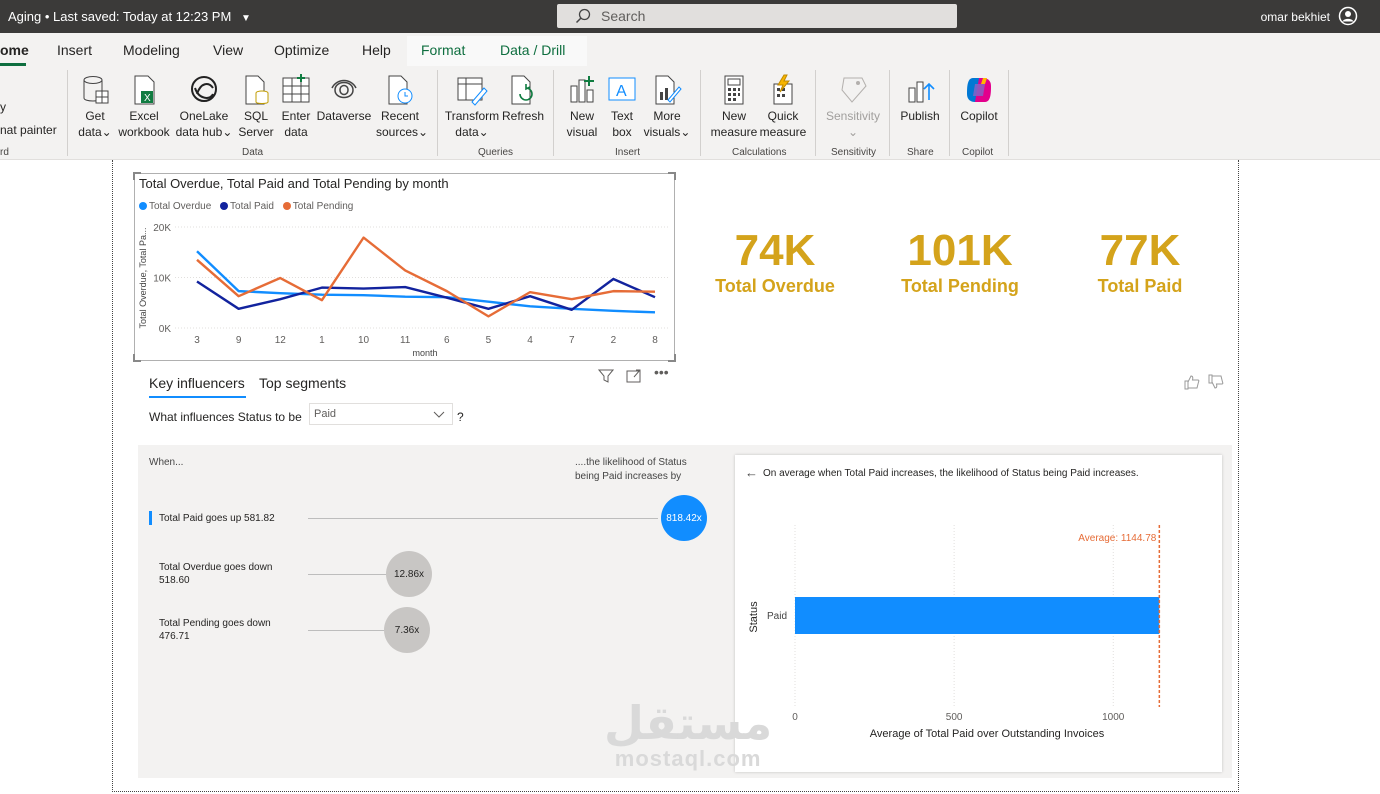 The height and width of the screenshot is (794, 1380). What do you see at coordinates (777, 616) in the screenshot?
I see `category-label: Paid` at bounding box center [777, 616].